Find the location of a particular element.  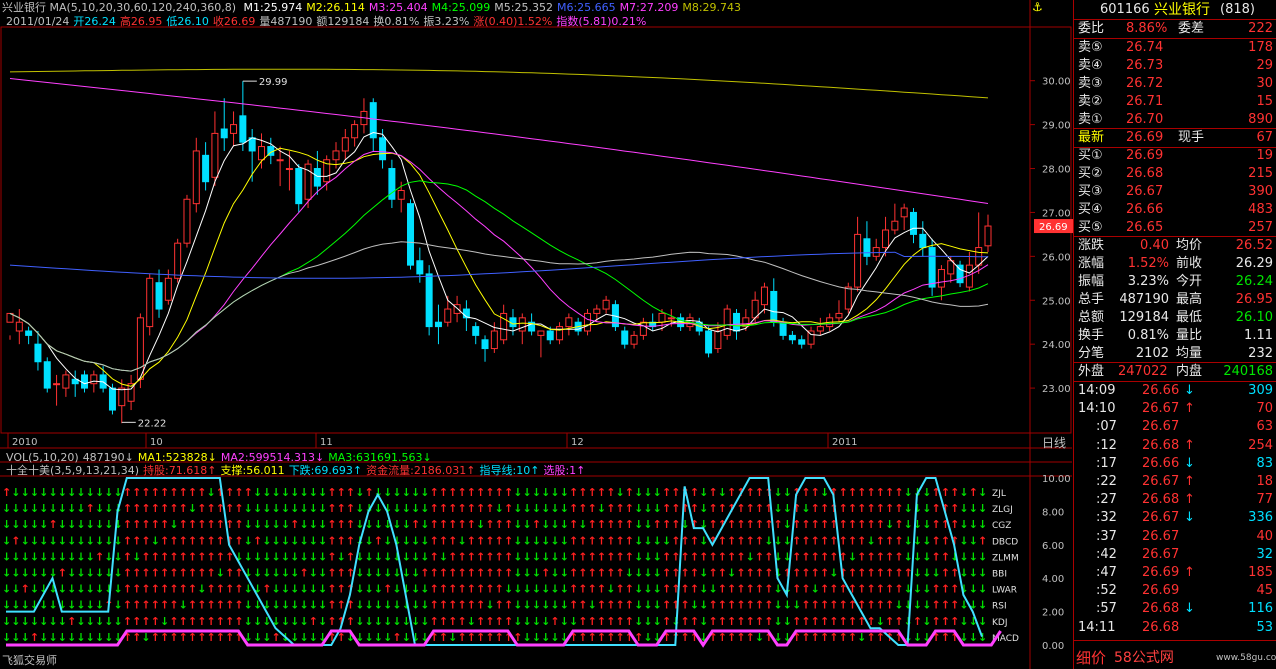

y-tick-label: 24.00 is located at coordinates (1056, 345).